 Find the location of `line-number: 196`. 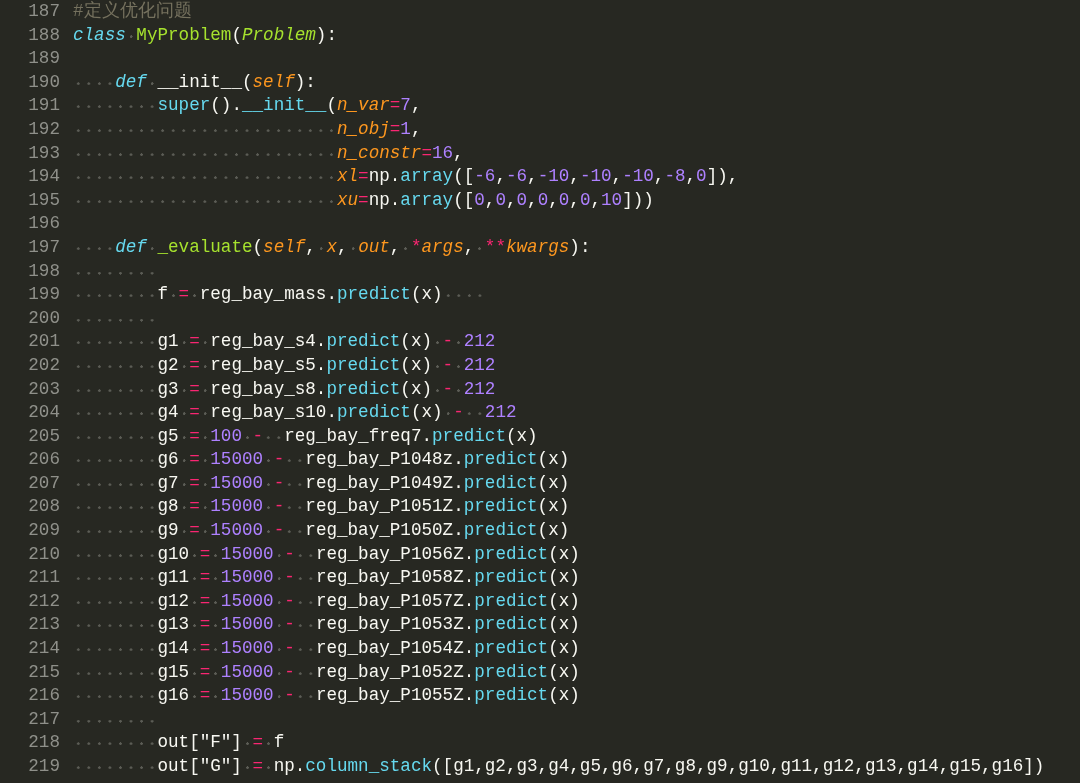

line-number: 196 is located at coordinates (44, 224).